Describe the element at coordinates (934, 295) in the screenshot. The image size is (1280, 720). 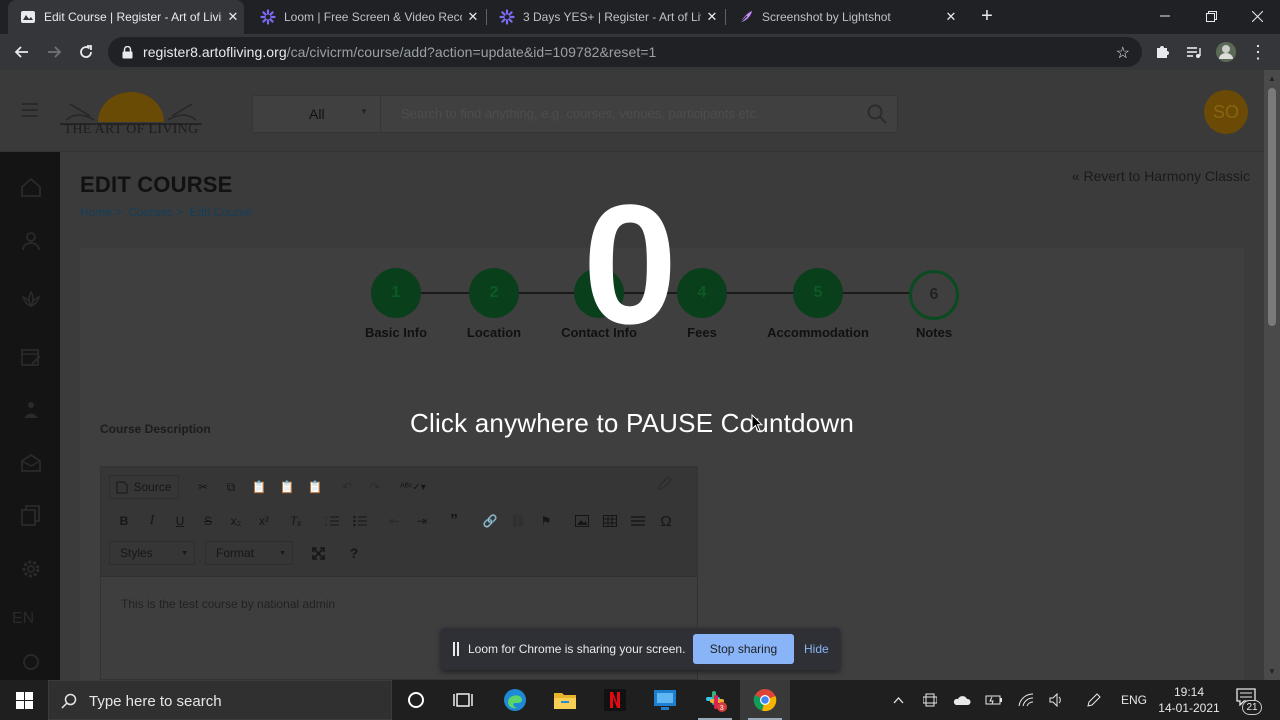
I see `step-6-notes: 6` at that location.